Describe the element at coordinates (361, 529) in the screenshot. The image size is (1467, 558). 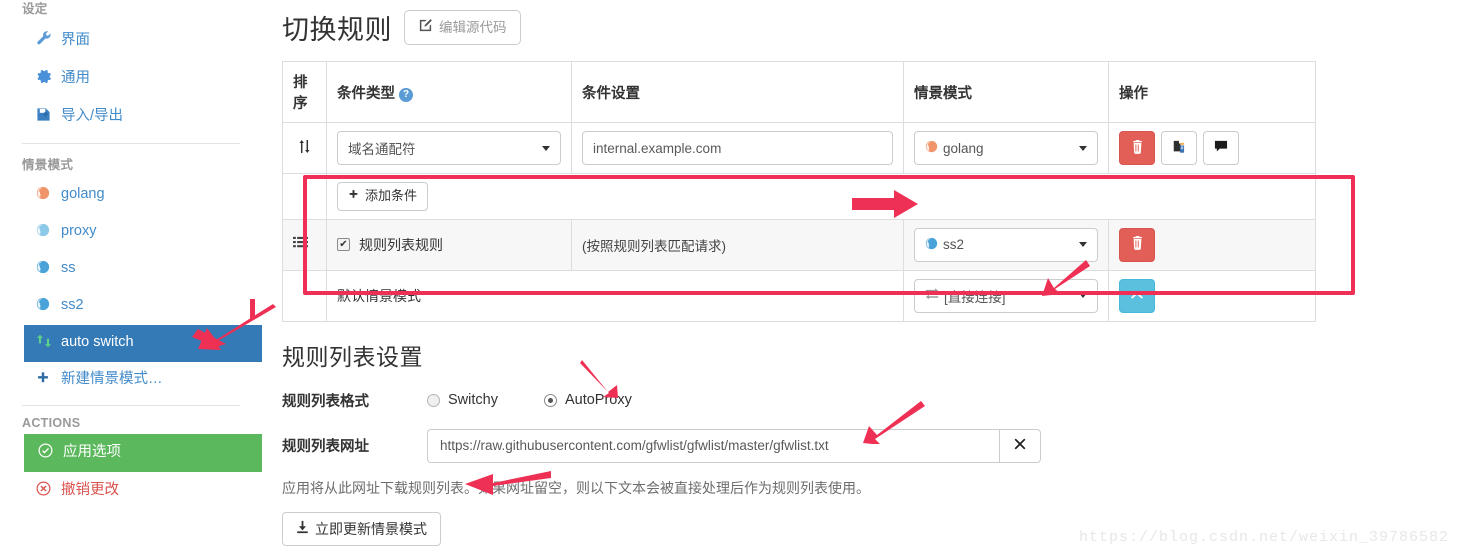
I see `update-profile-now-button: 立即更新情景模式` at that location.